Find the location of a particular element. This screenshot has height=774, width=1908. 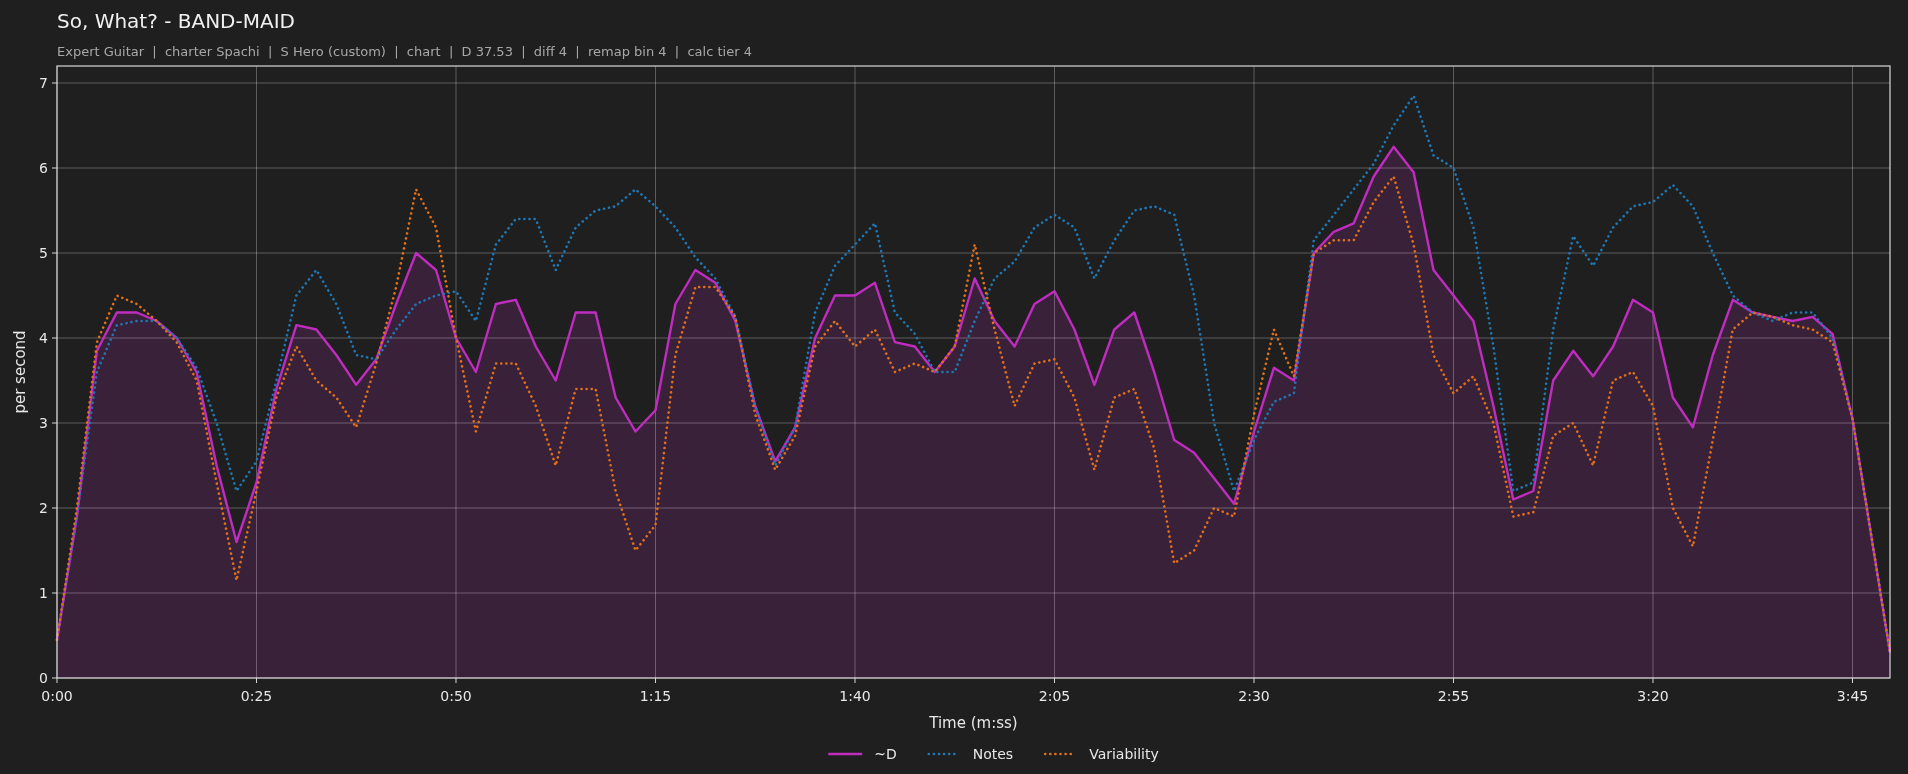

x-tick-label: 2:30 is located at coordinates (1254, 696).